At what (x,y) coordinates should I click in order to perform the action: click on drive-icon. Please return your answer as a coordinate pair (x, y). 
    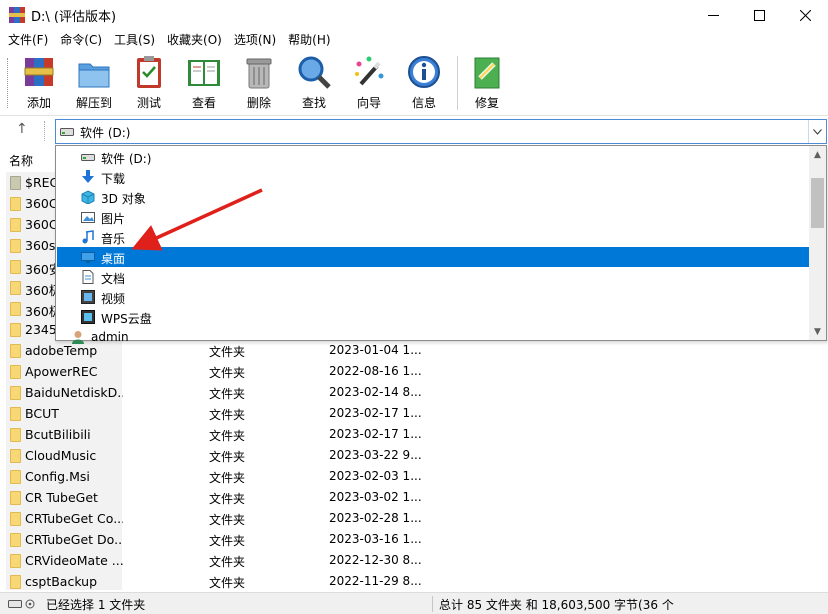
    Looking at the image, I should click on (67, 132).